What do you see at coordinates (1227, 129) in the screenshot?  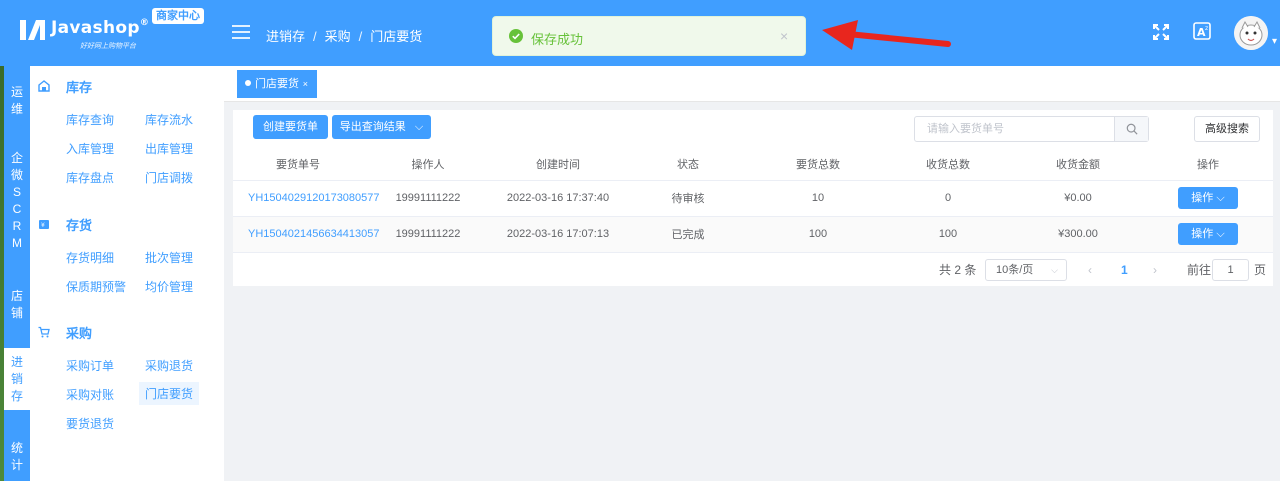 I see `advanced-search-button: 高级搜索` at bounding box center [1227, 129].